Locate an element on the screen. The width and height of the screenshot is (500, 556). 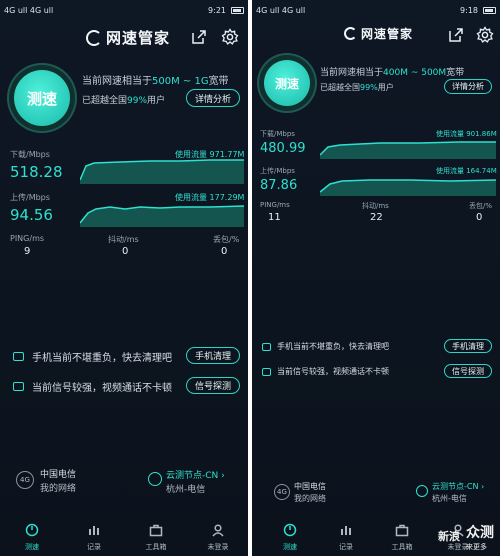
download-speed-value: 480.99 is located at coordinates (283, 148).